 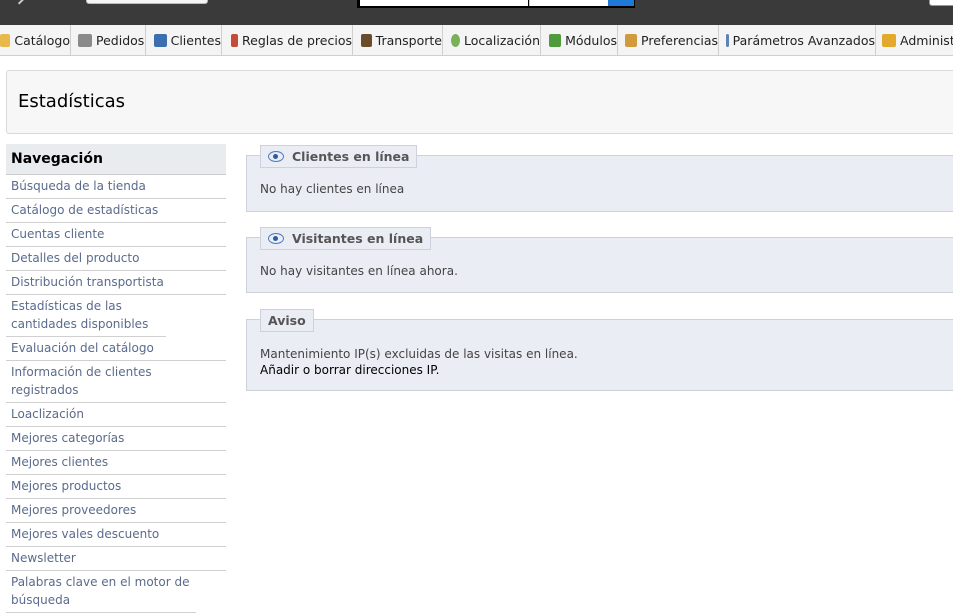 What do you see at coordinates (621, 3) in the screenshot?
I see `search-button` at bounding box center [621, 3].